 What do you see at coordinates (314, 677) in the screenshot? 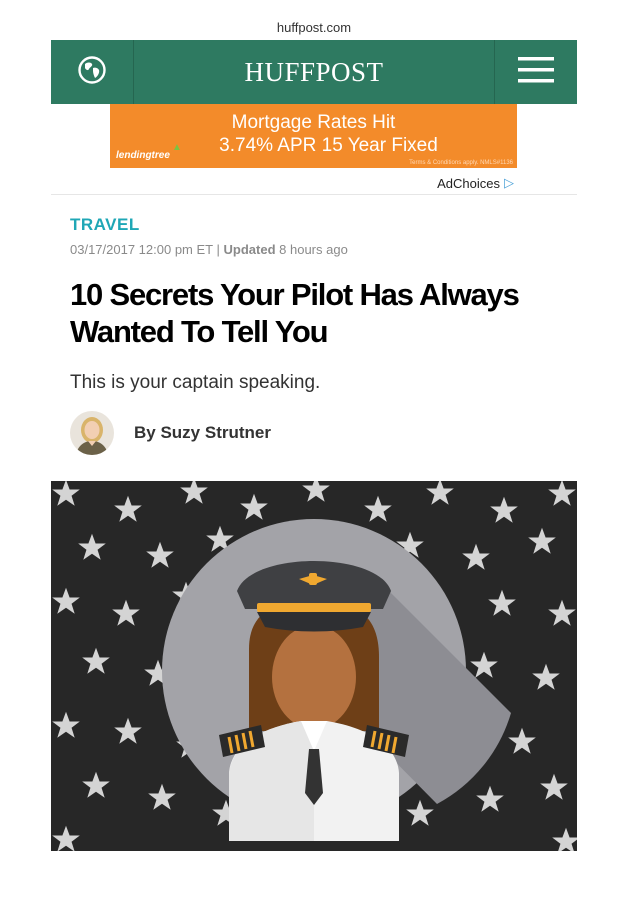
I see `face` at bounding box center [314, 677].